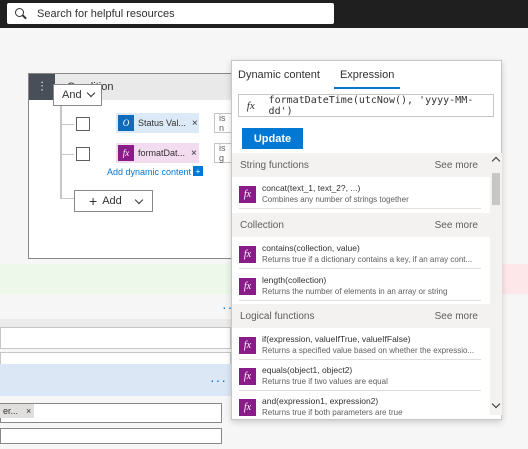  I want to click on top-bar: Search for helpful resources, so click(264, 14).